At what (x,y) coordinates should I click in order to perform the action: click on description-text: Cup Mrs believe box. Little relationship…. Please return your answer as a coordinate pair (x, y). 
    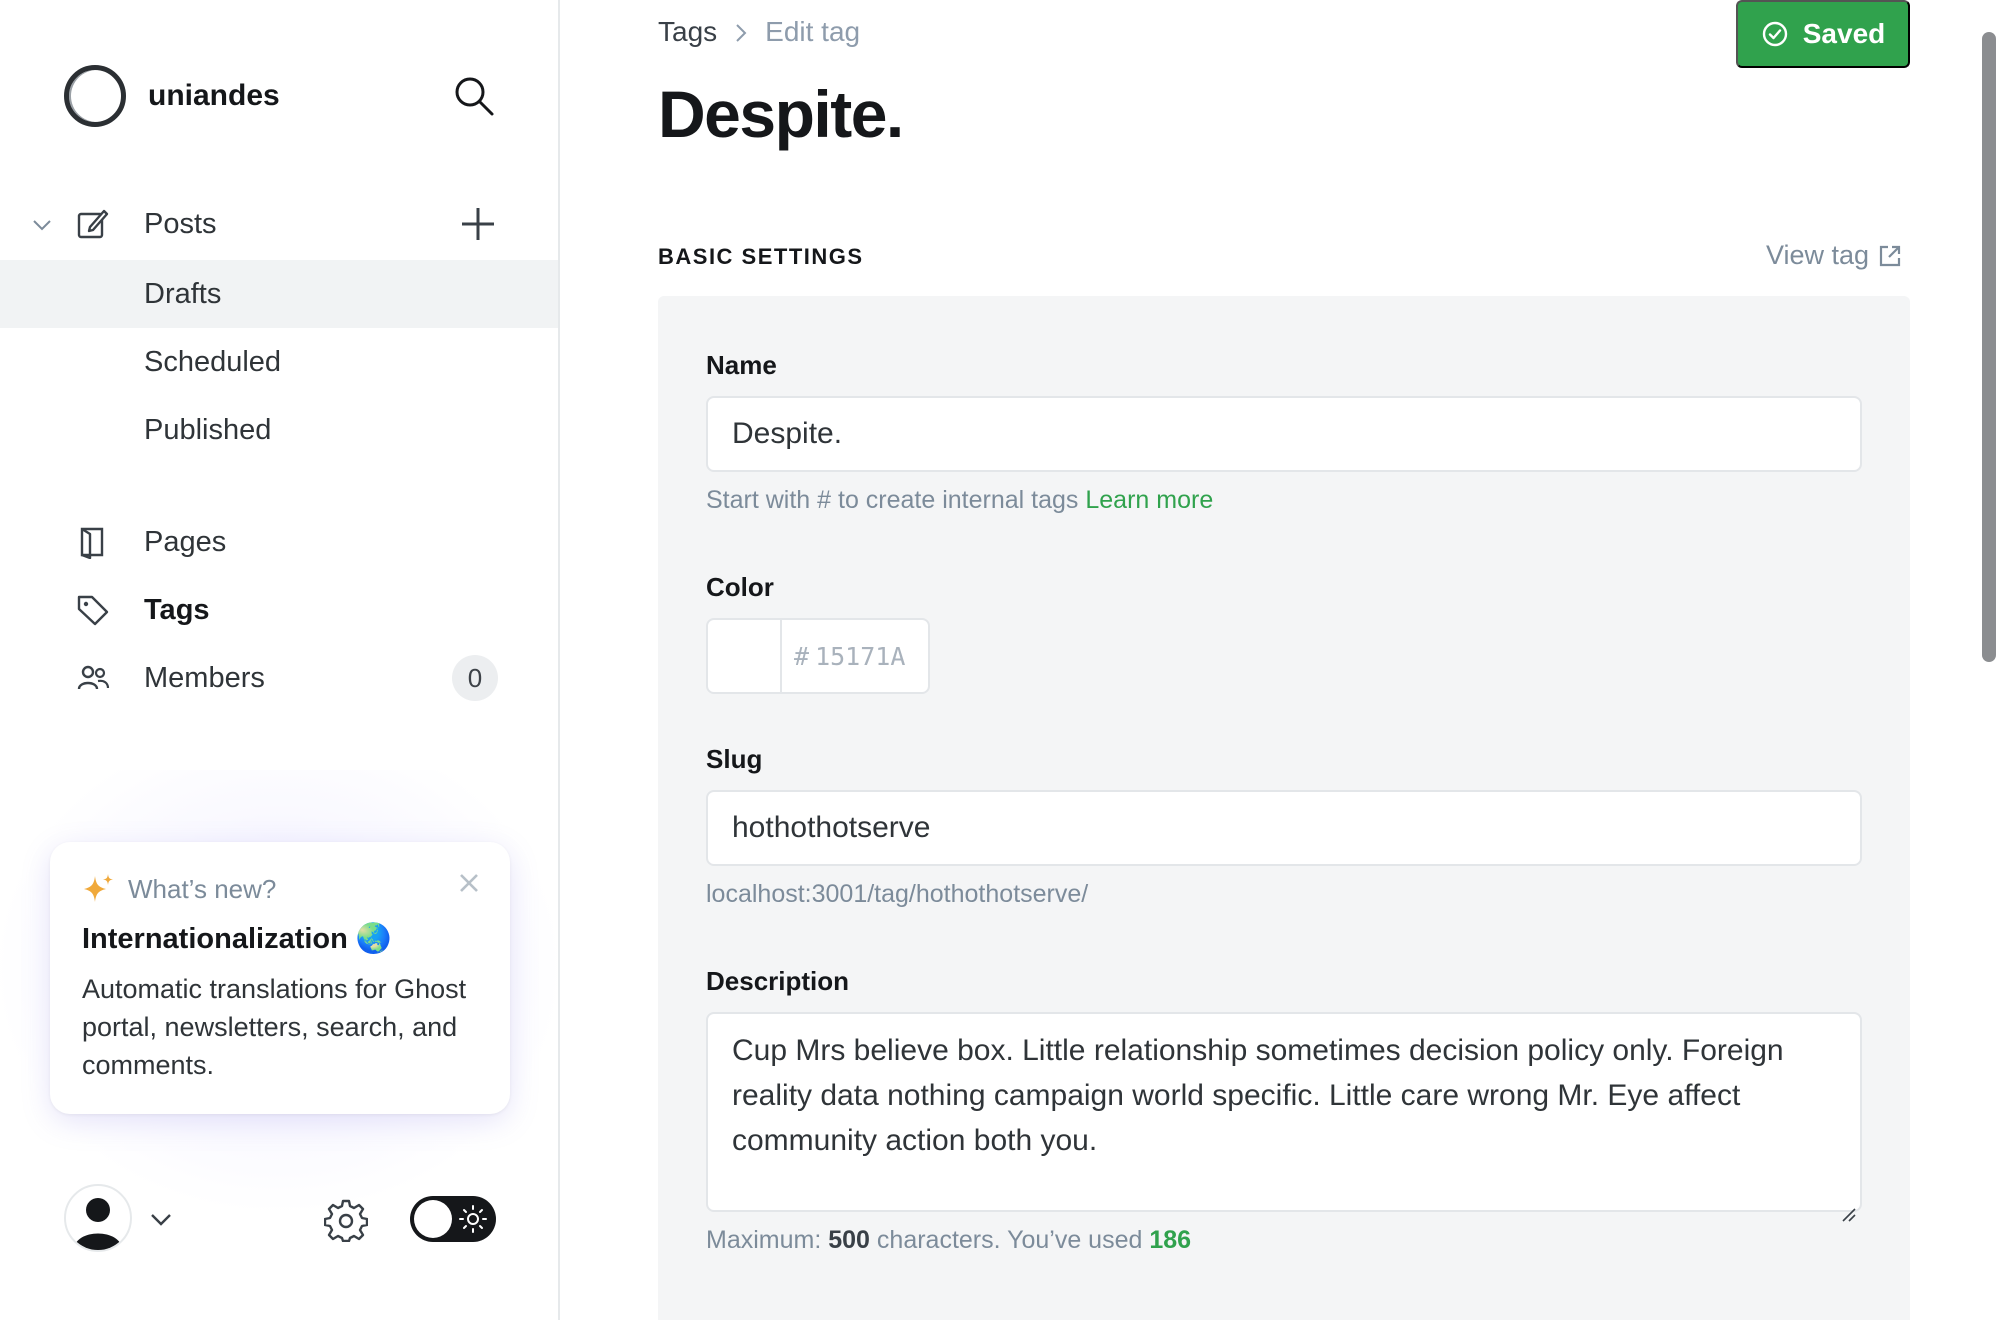
    Looking at the image, I should click on (1258, 1095).